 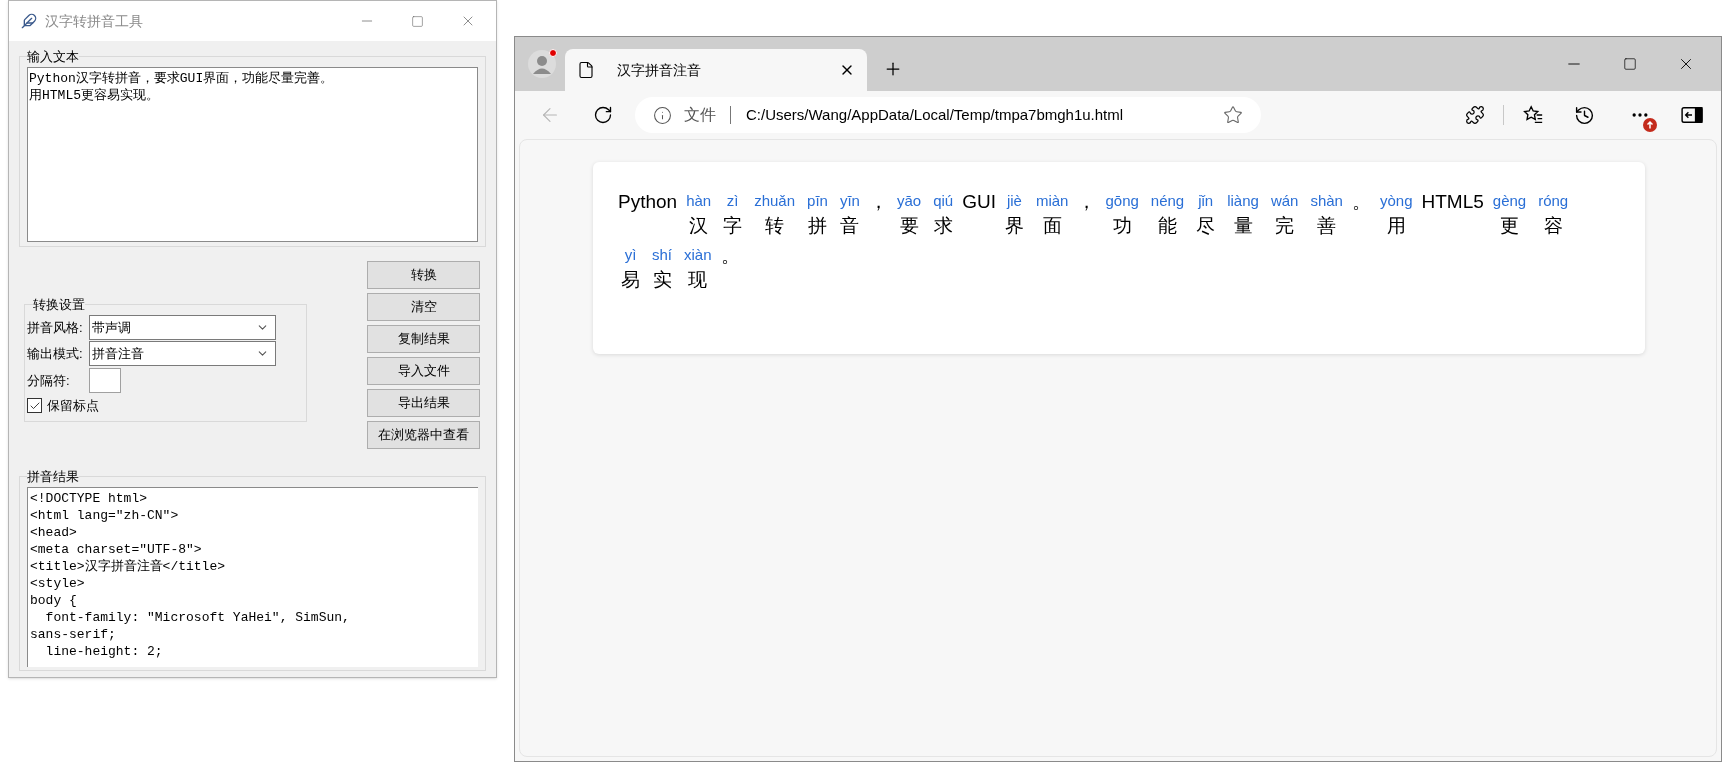 What do you see at coordinates (59, 305) in the screenshot?
I see `section-label: 转换设置` at bounding box center [59, 305].